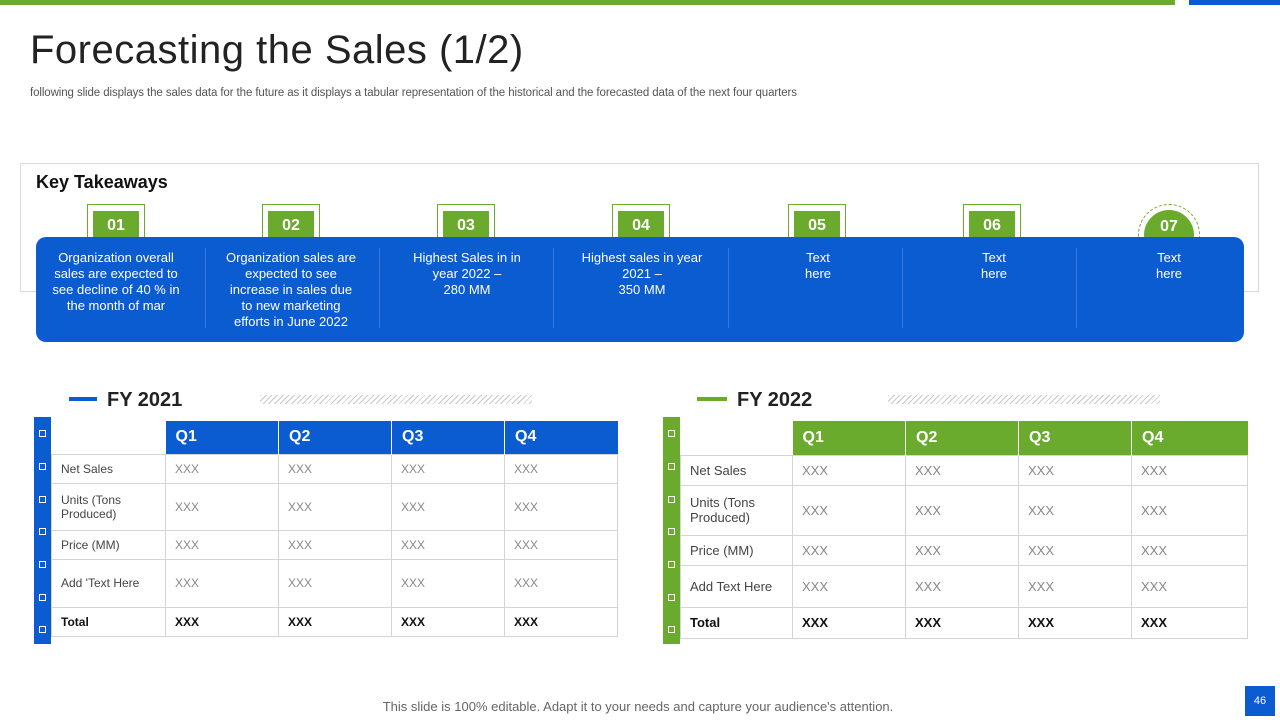 The image size is (1280, 720). Describe the element at coordinates (83, 399) in the screenshot. I see `fy2021-accent-line` at that location.